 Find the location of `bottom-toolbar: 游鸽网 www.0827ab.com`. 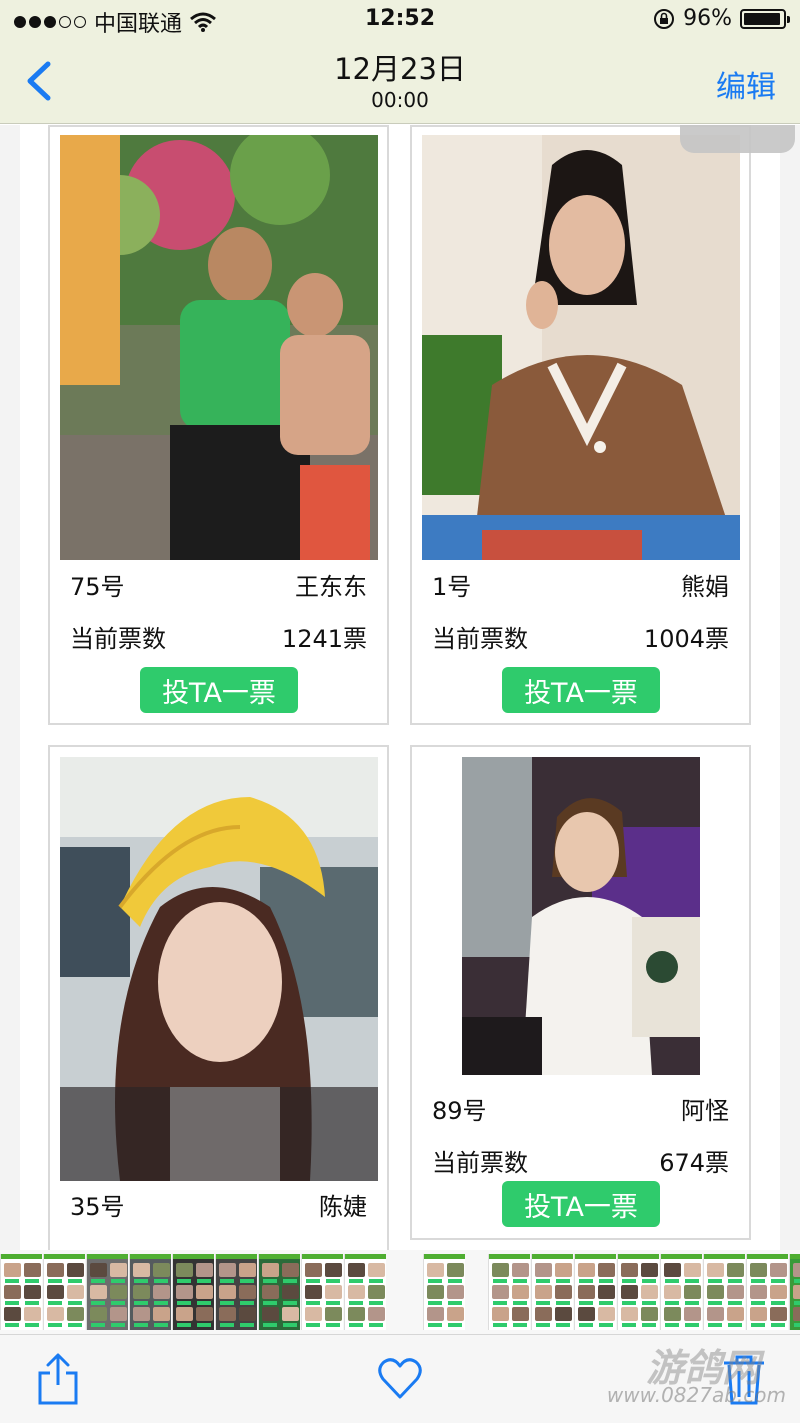

bottom-toolbar: 游鸽网 www.0827ab.com is located at coordinates (400, 1378).